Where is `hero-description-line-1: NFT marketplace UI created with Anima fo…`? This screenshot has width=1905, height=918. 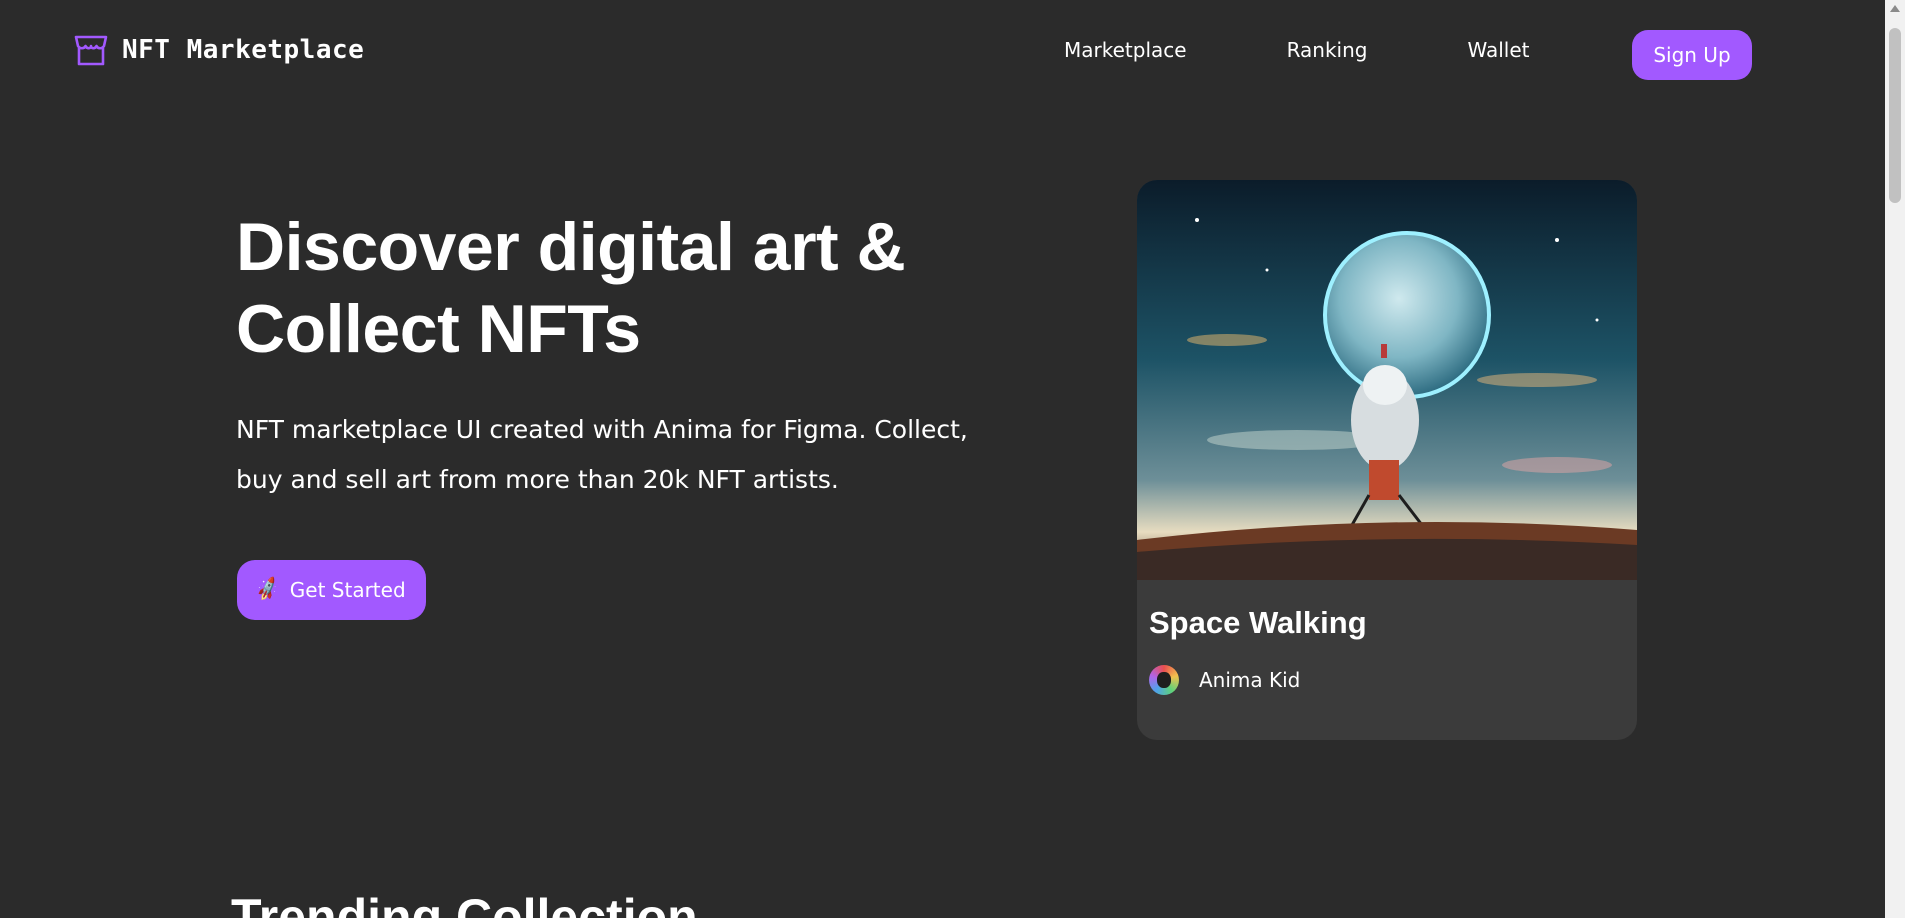 hero-description-line-1: NFT marketplace UI created with Anima fo… is located at coordinates (602, 429).